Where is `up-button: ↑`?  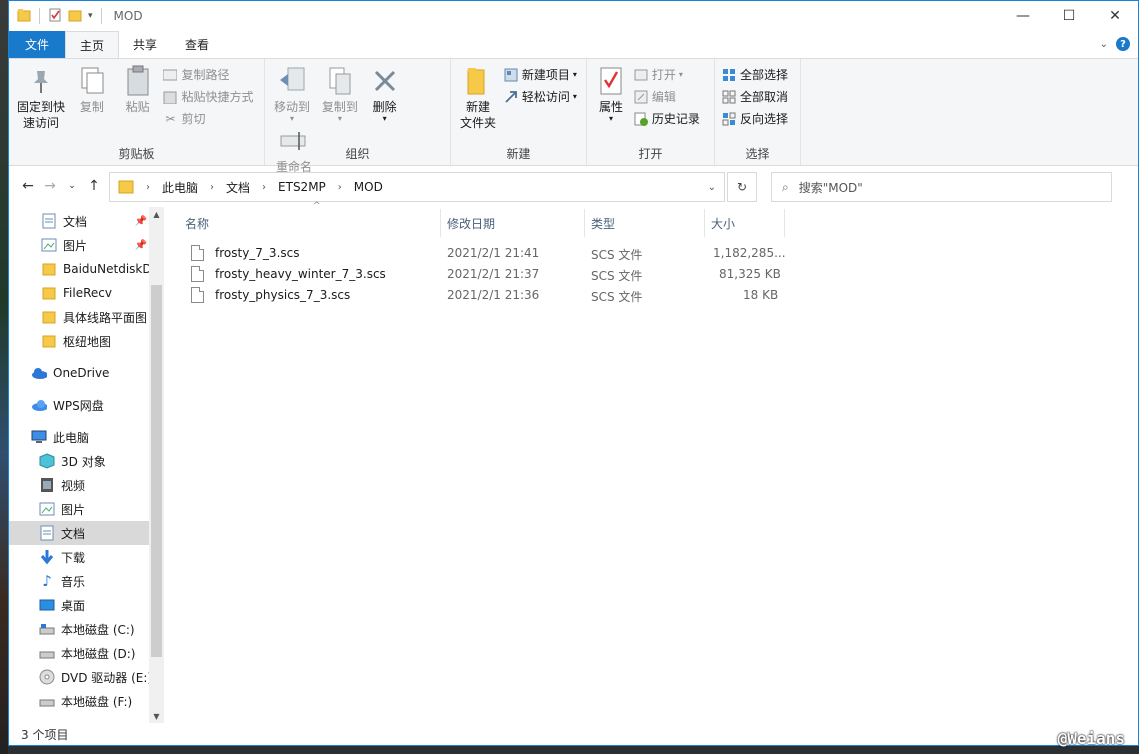 up-button: ↑ is located at coordinates (94, 186).